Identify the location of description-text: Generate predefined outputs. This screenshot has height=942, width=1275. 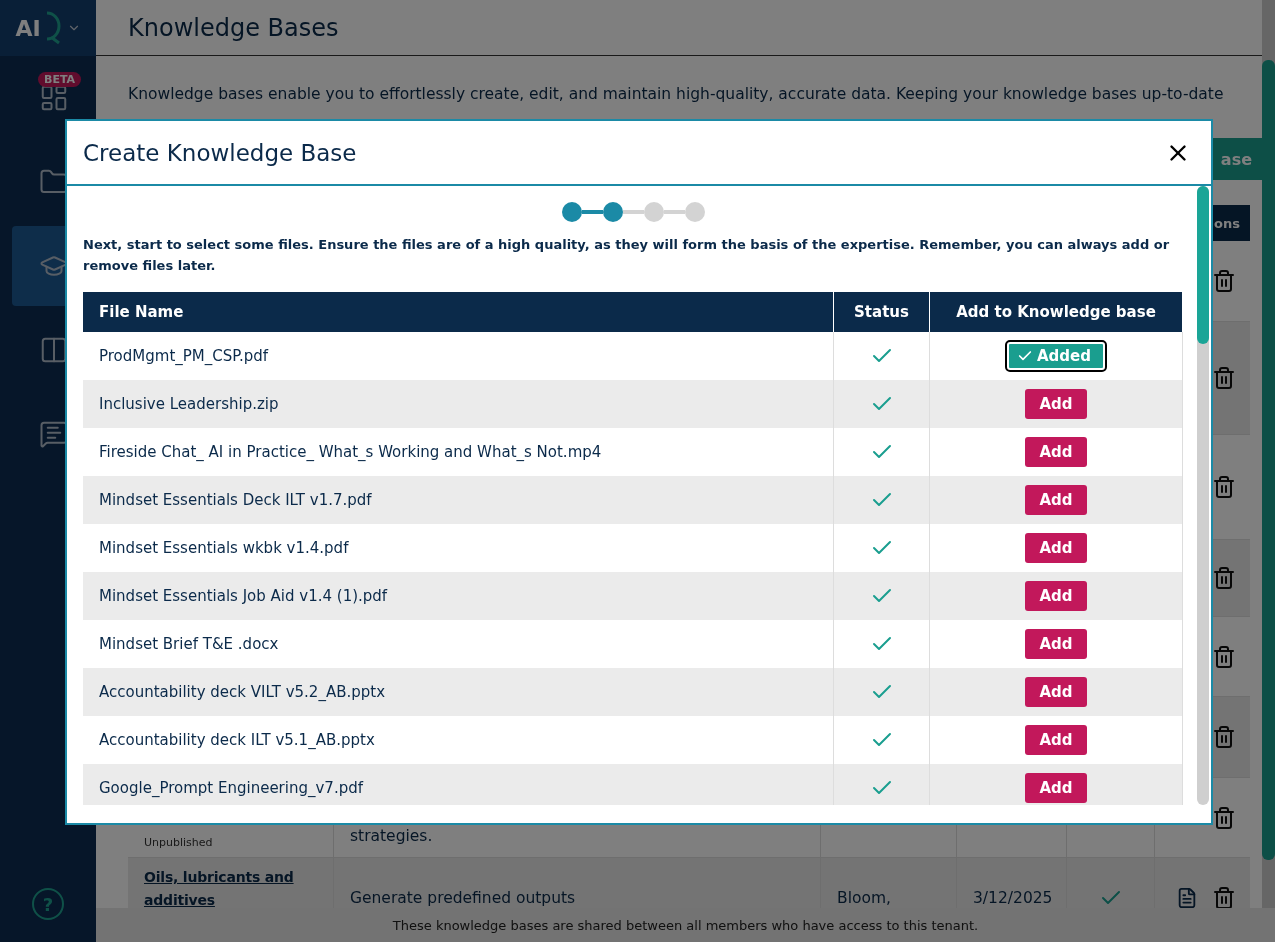
(463, 897).